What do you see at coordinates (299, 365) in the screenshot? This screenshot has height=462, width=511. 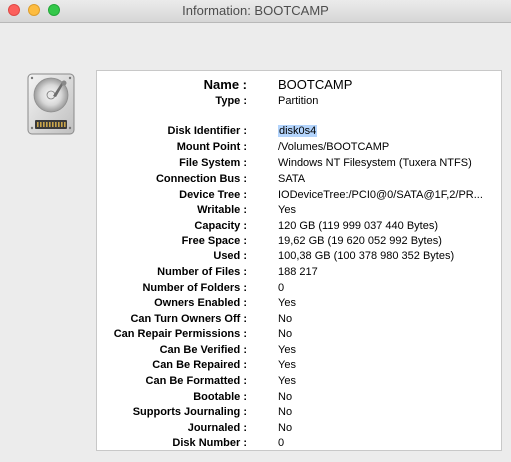 I see `info-row: Can Be Repaired : Yes` at bounding box center [299, 365].